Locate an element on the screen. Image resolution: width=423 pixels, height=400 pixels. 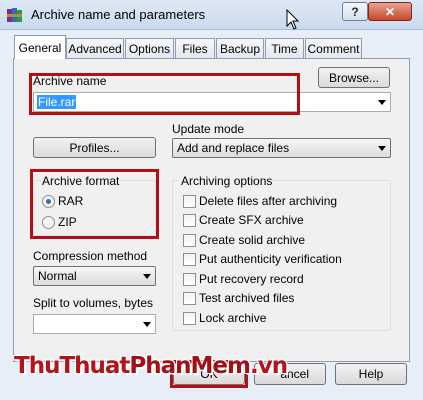
watermark-logo: ThuThuatPhanMem.vn is located at coordinates (151, 366).